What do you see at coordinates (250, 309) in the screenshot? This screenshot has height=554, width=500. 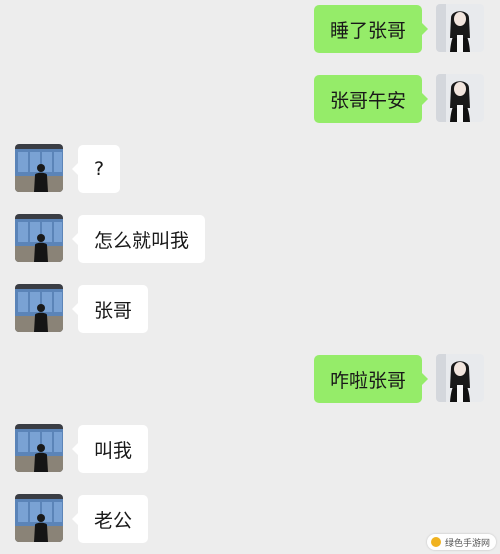 I see `message-row: 张哥` at bounding box center [250, 309].